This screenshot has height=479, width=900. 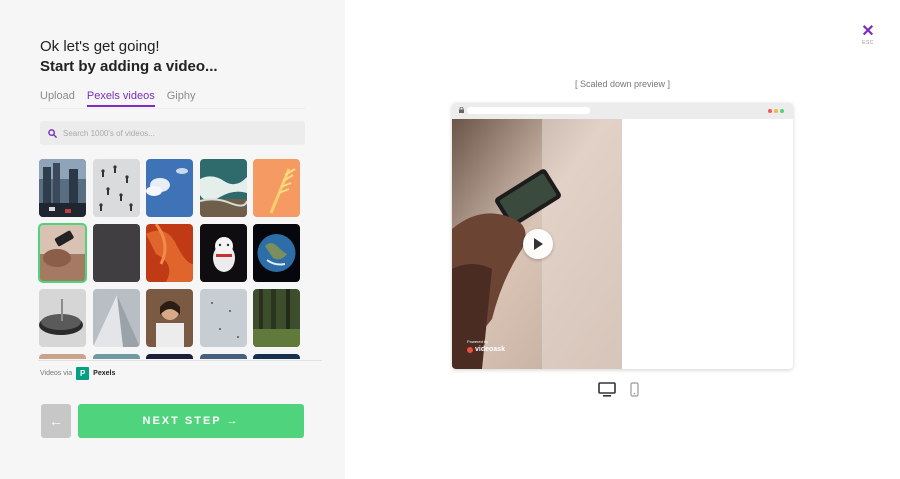 I want to click on tab-pexels-videos: Pexels videos, so click(x=120, y=98).